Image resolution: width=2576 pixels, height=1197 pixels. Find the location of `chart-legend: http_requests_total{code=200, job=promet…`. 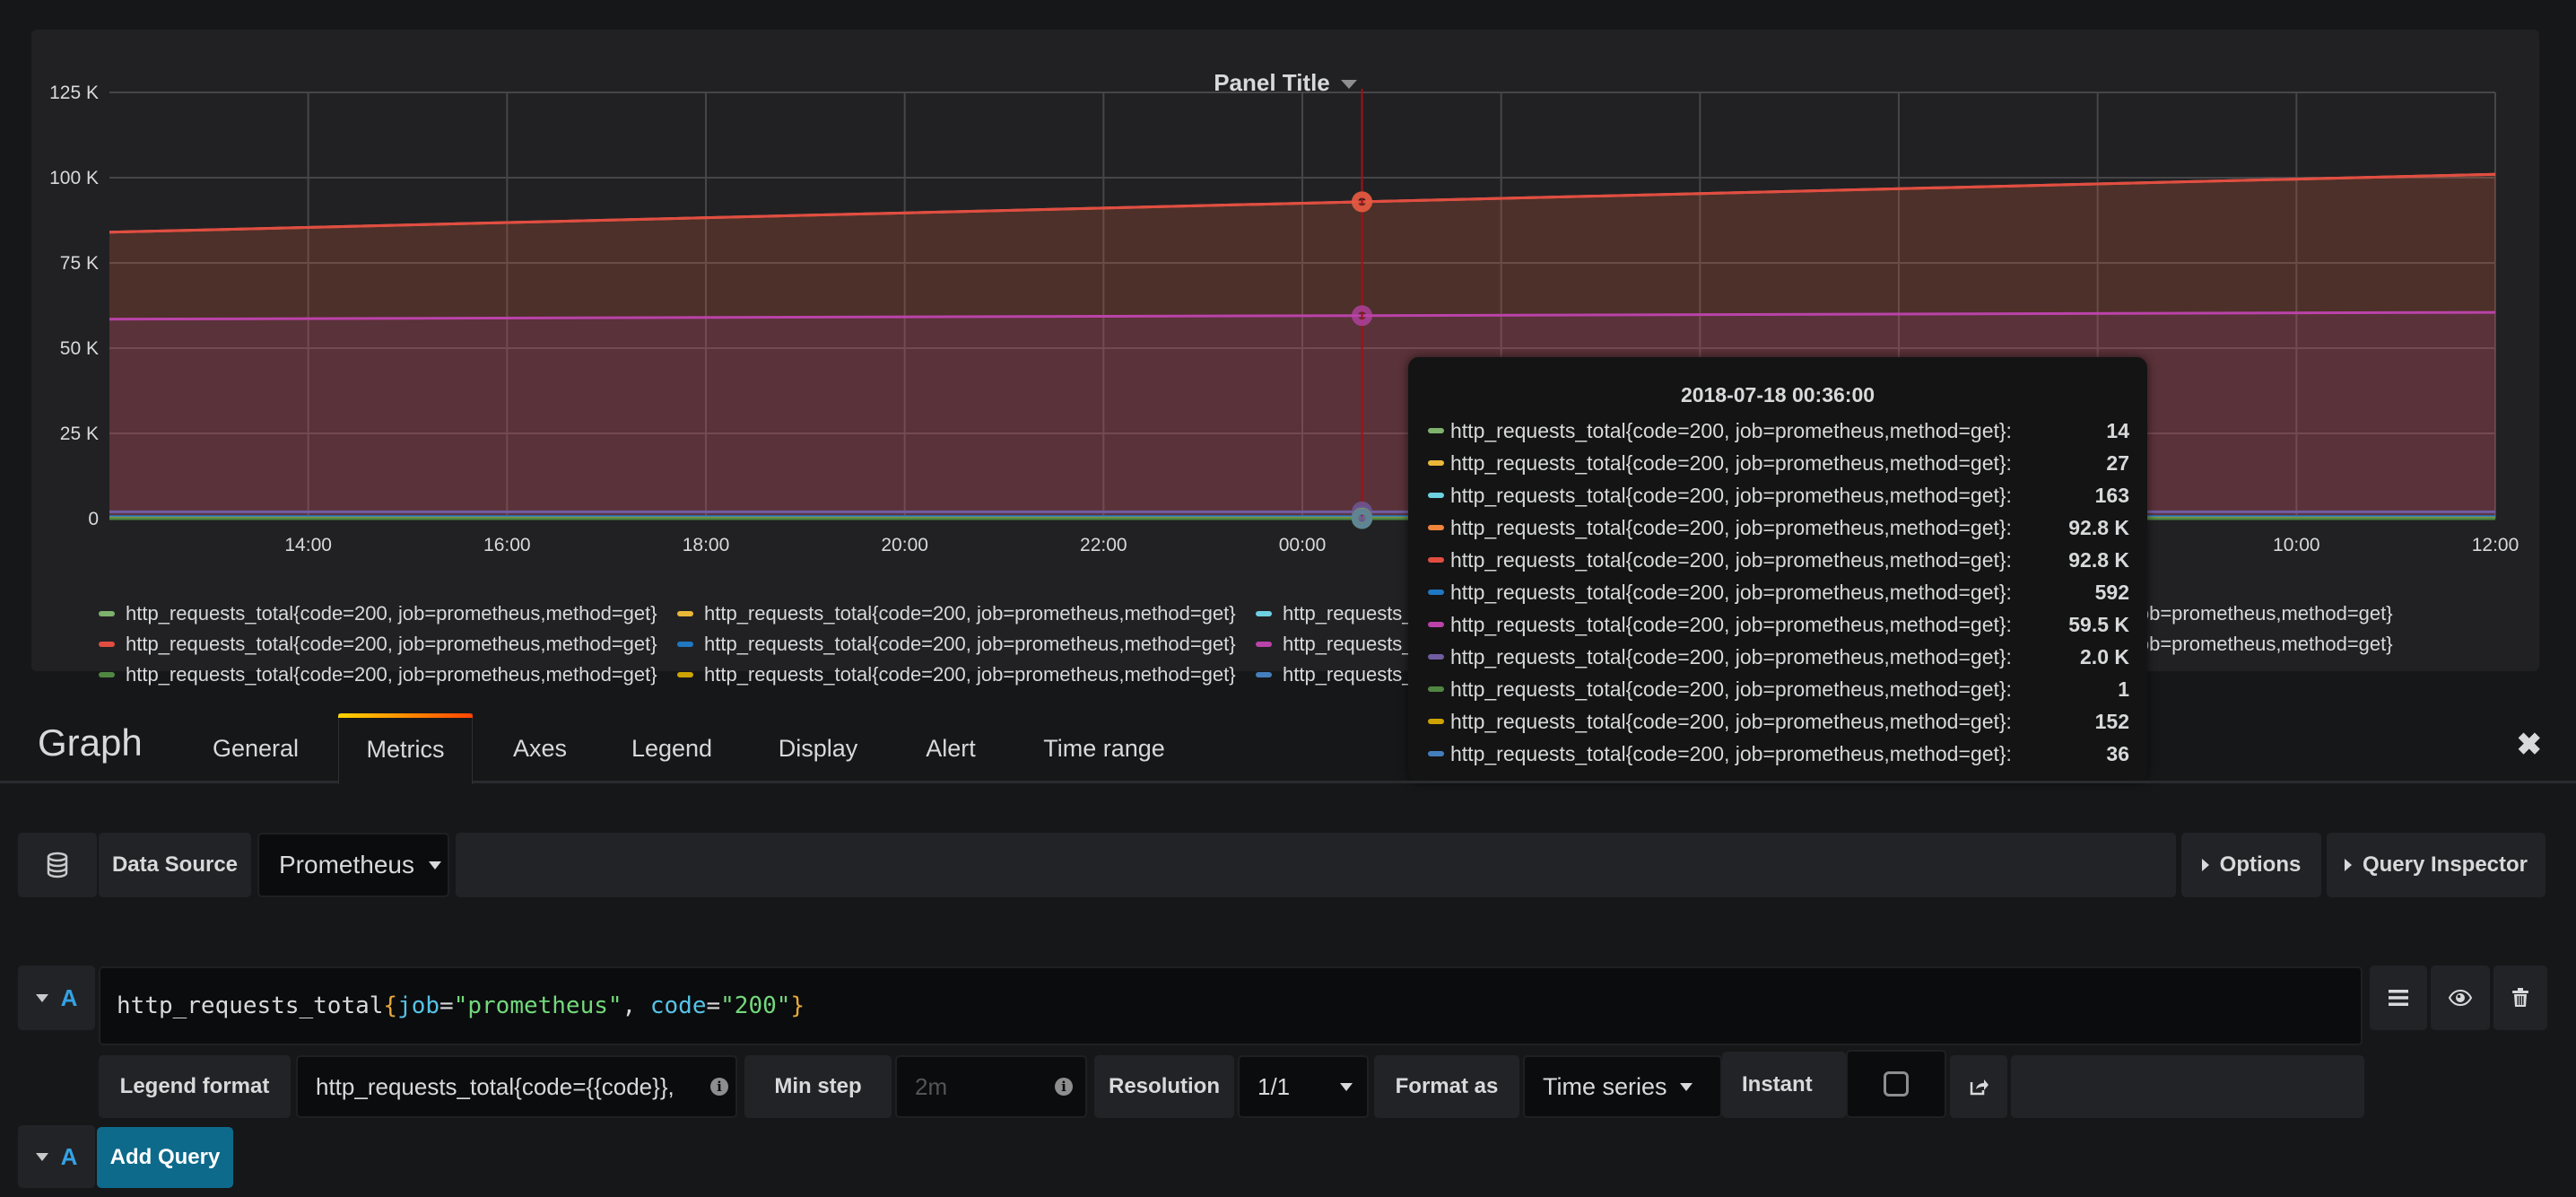

chart-legend: http_requests_total{code=200, job=promet… is located at coordinates (1309, 644).